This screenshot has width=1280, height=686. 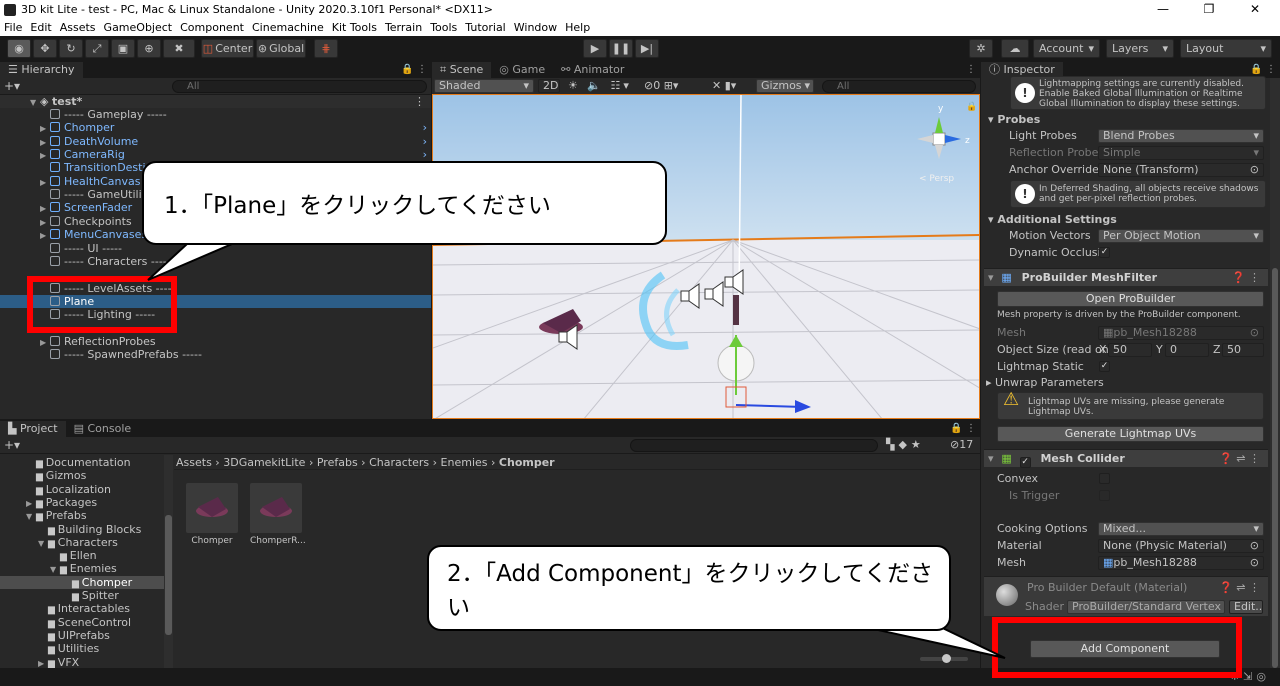 What do you see at coordinates (1130, 299) in the screenshot?
I see `open-probuilder-button: Open ProBuilder` at bounding box center [1130, 299].